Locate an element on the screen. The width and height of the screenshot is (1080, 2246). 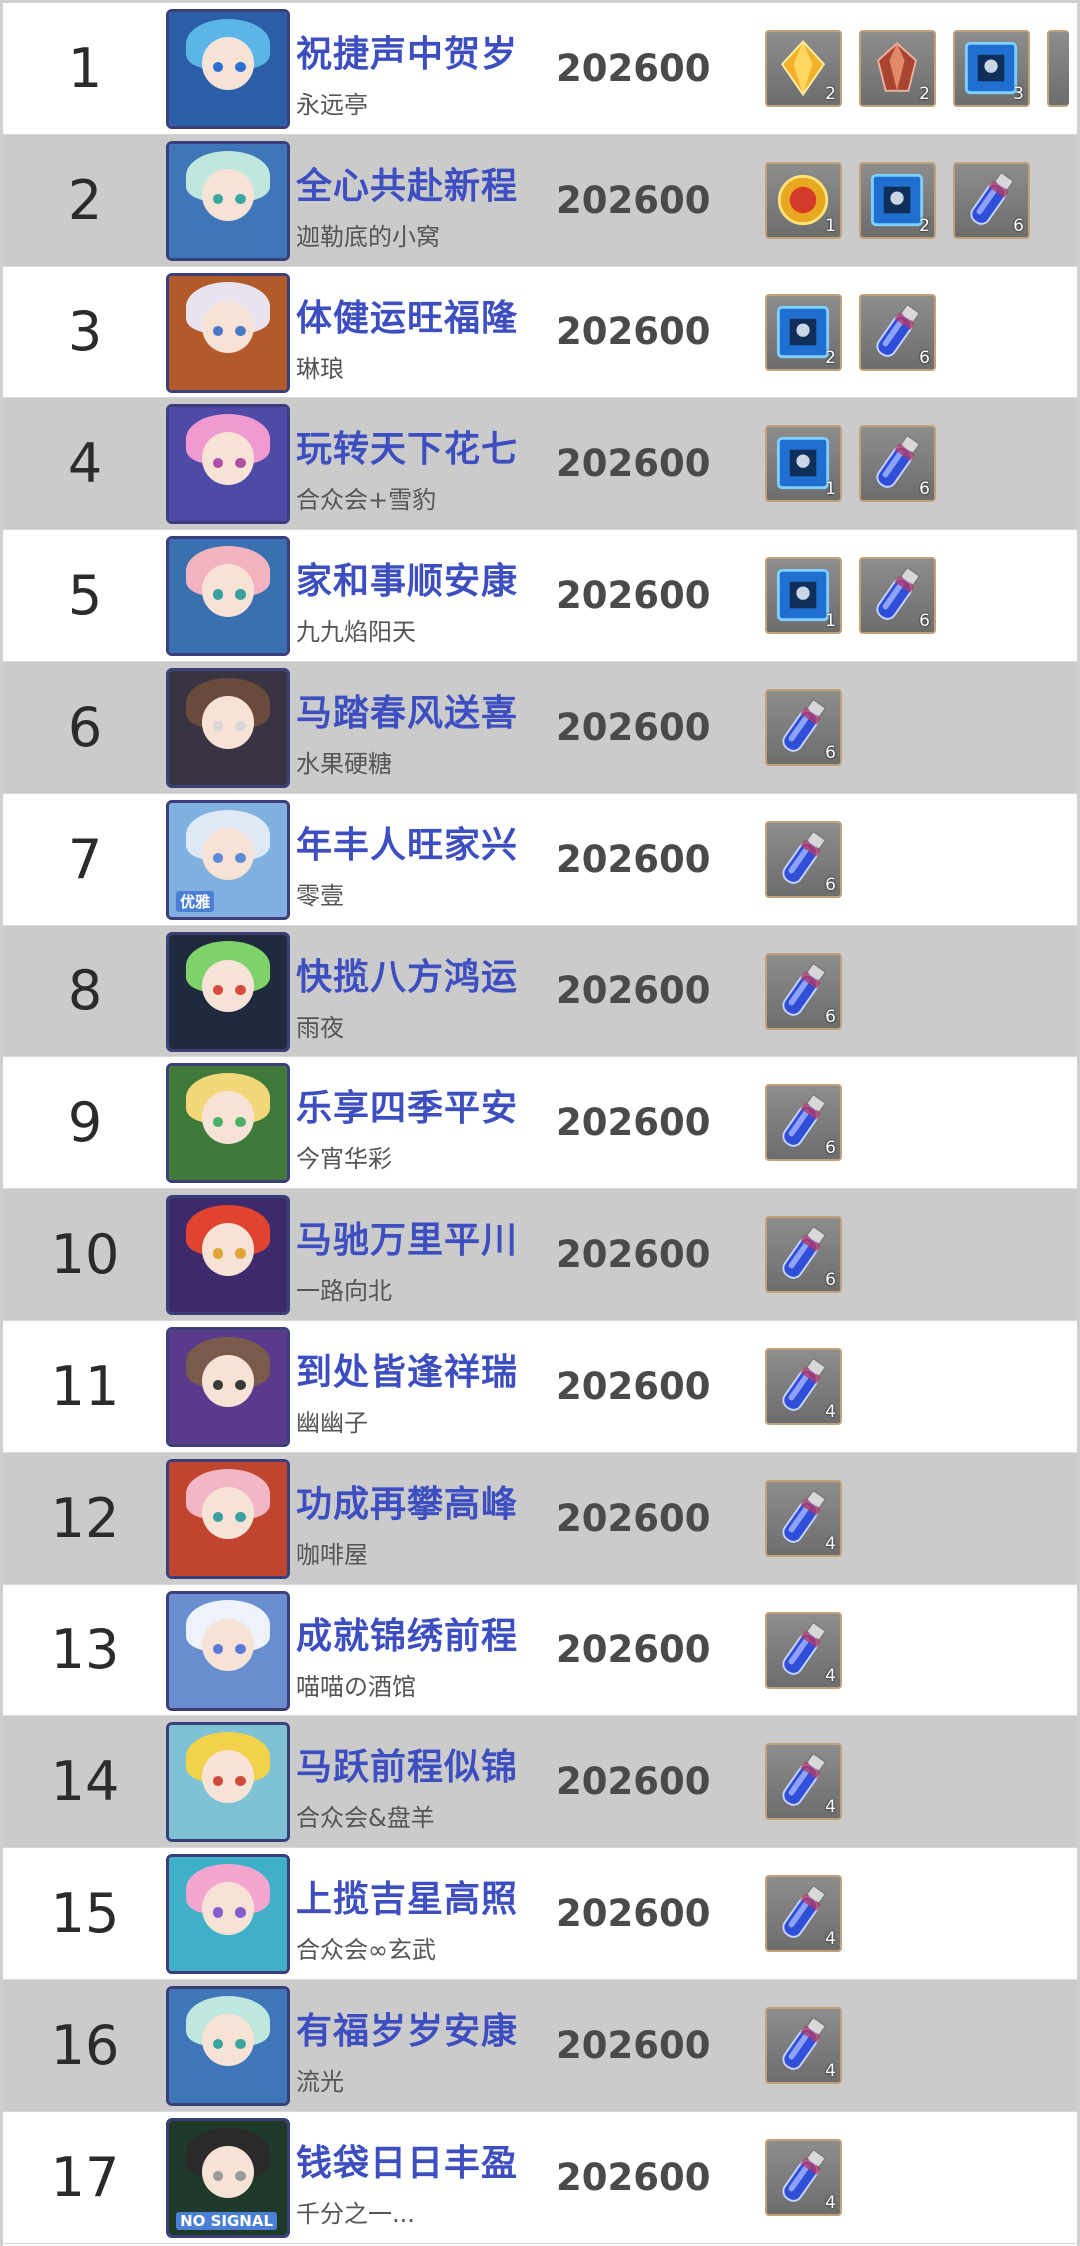
player-title: 钱袋日日丰盈 is located at coordinates (407, 2160).